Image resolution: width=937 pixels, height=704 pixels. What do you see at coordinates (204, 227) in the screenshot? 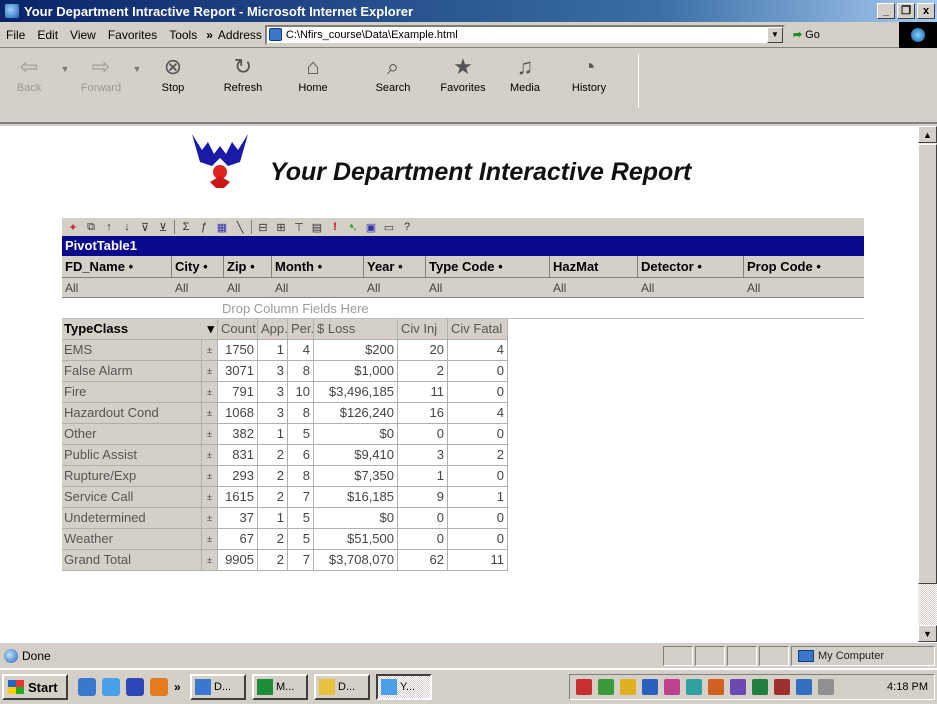
I see `pivot-calculated-icon: ƒ` at bounding box center [204, 227].